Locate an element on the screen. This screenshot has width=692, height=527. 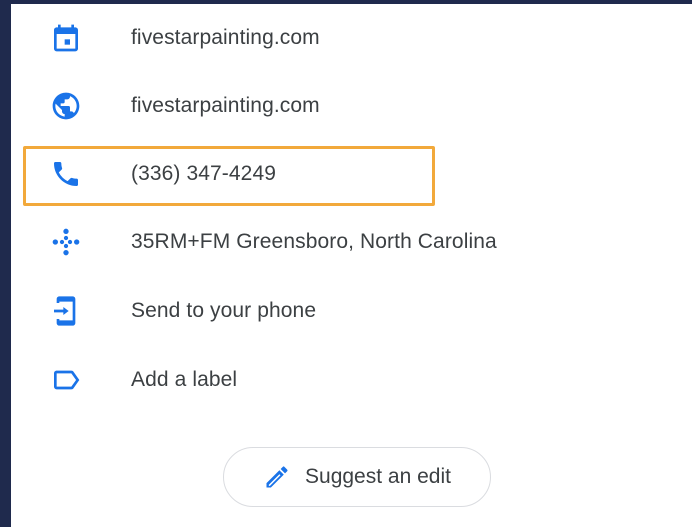
add-label-text: Add a label is located at coordinates (184, 379).